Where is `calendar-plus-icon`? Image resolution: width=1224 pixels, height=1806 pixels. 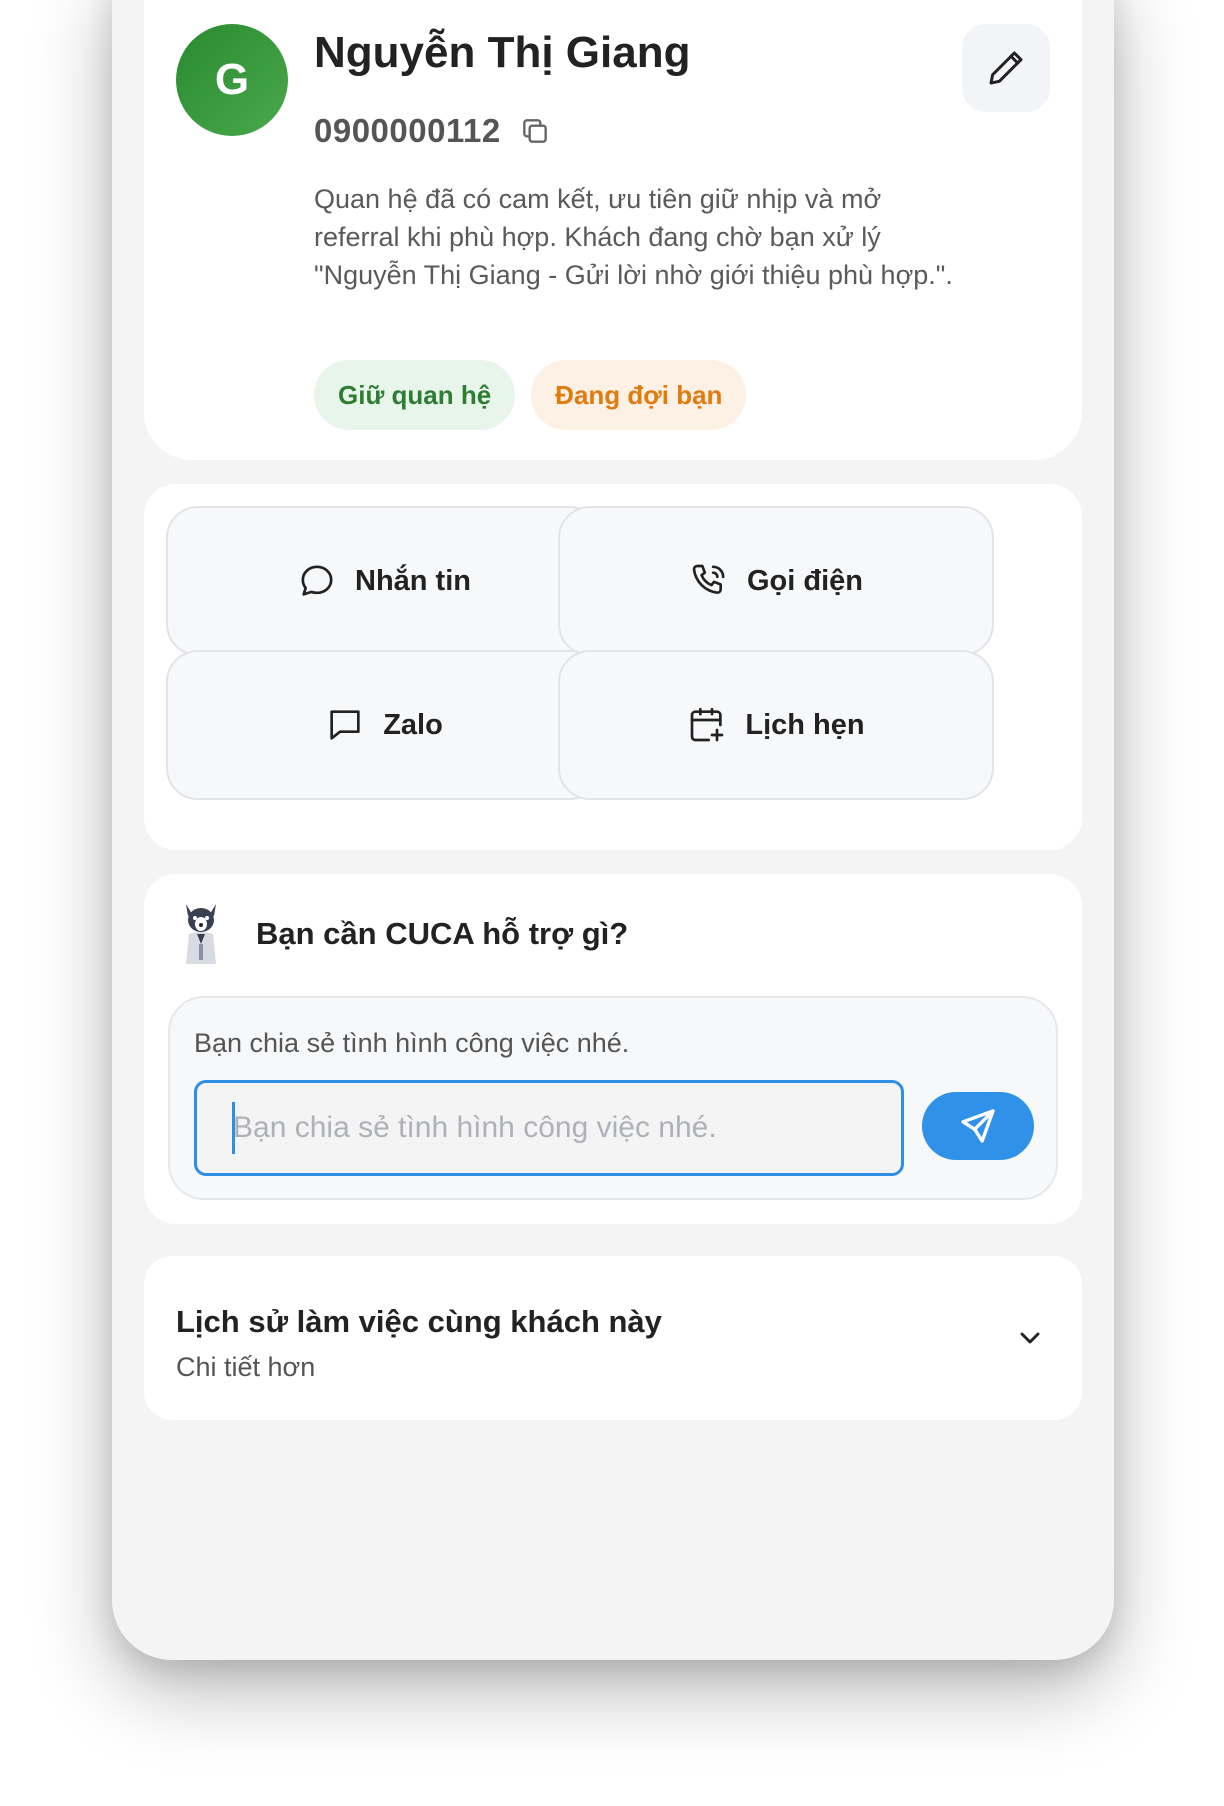
calendar-plus-icon is located at coordinates (707, 724).